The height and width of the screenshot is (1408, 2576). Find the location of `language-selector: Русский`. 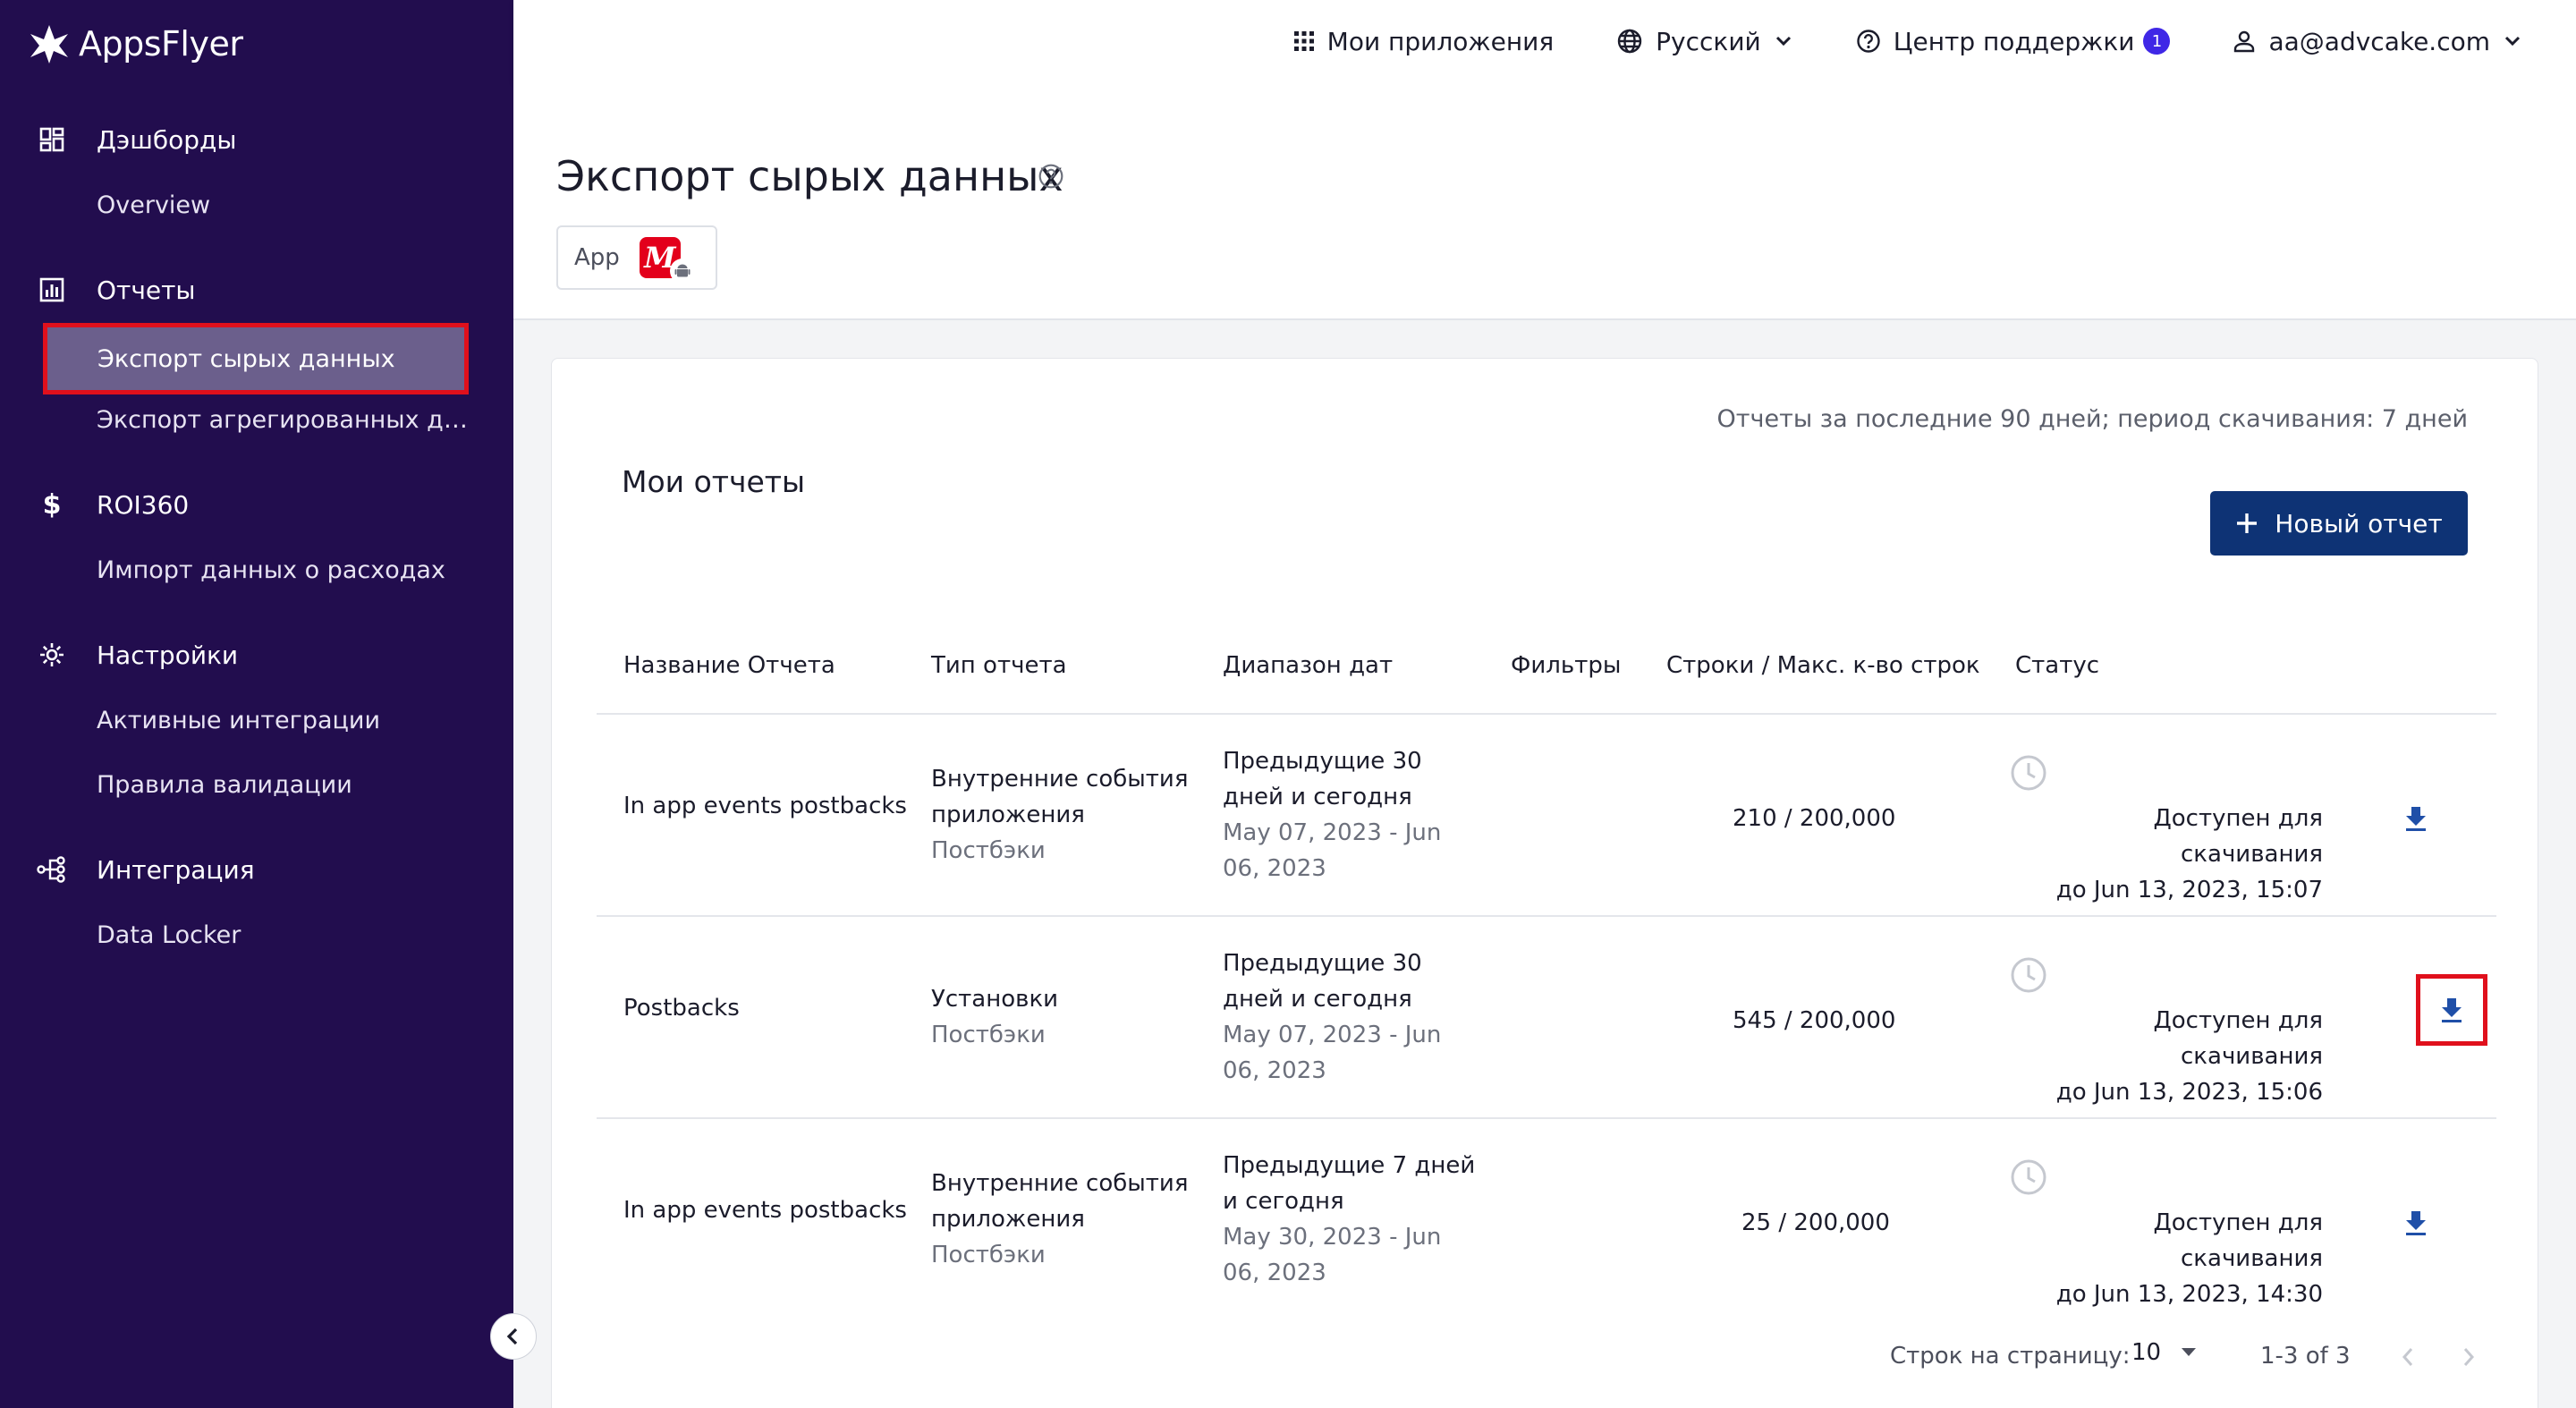

language-selector: Русский is located at coordinates (1704, 41).